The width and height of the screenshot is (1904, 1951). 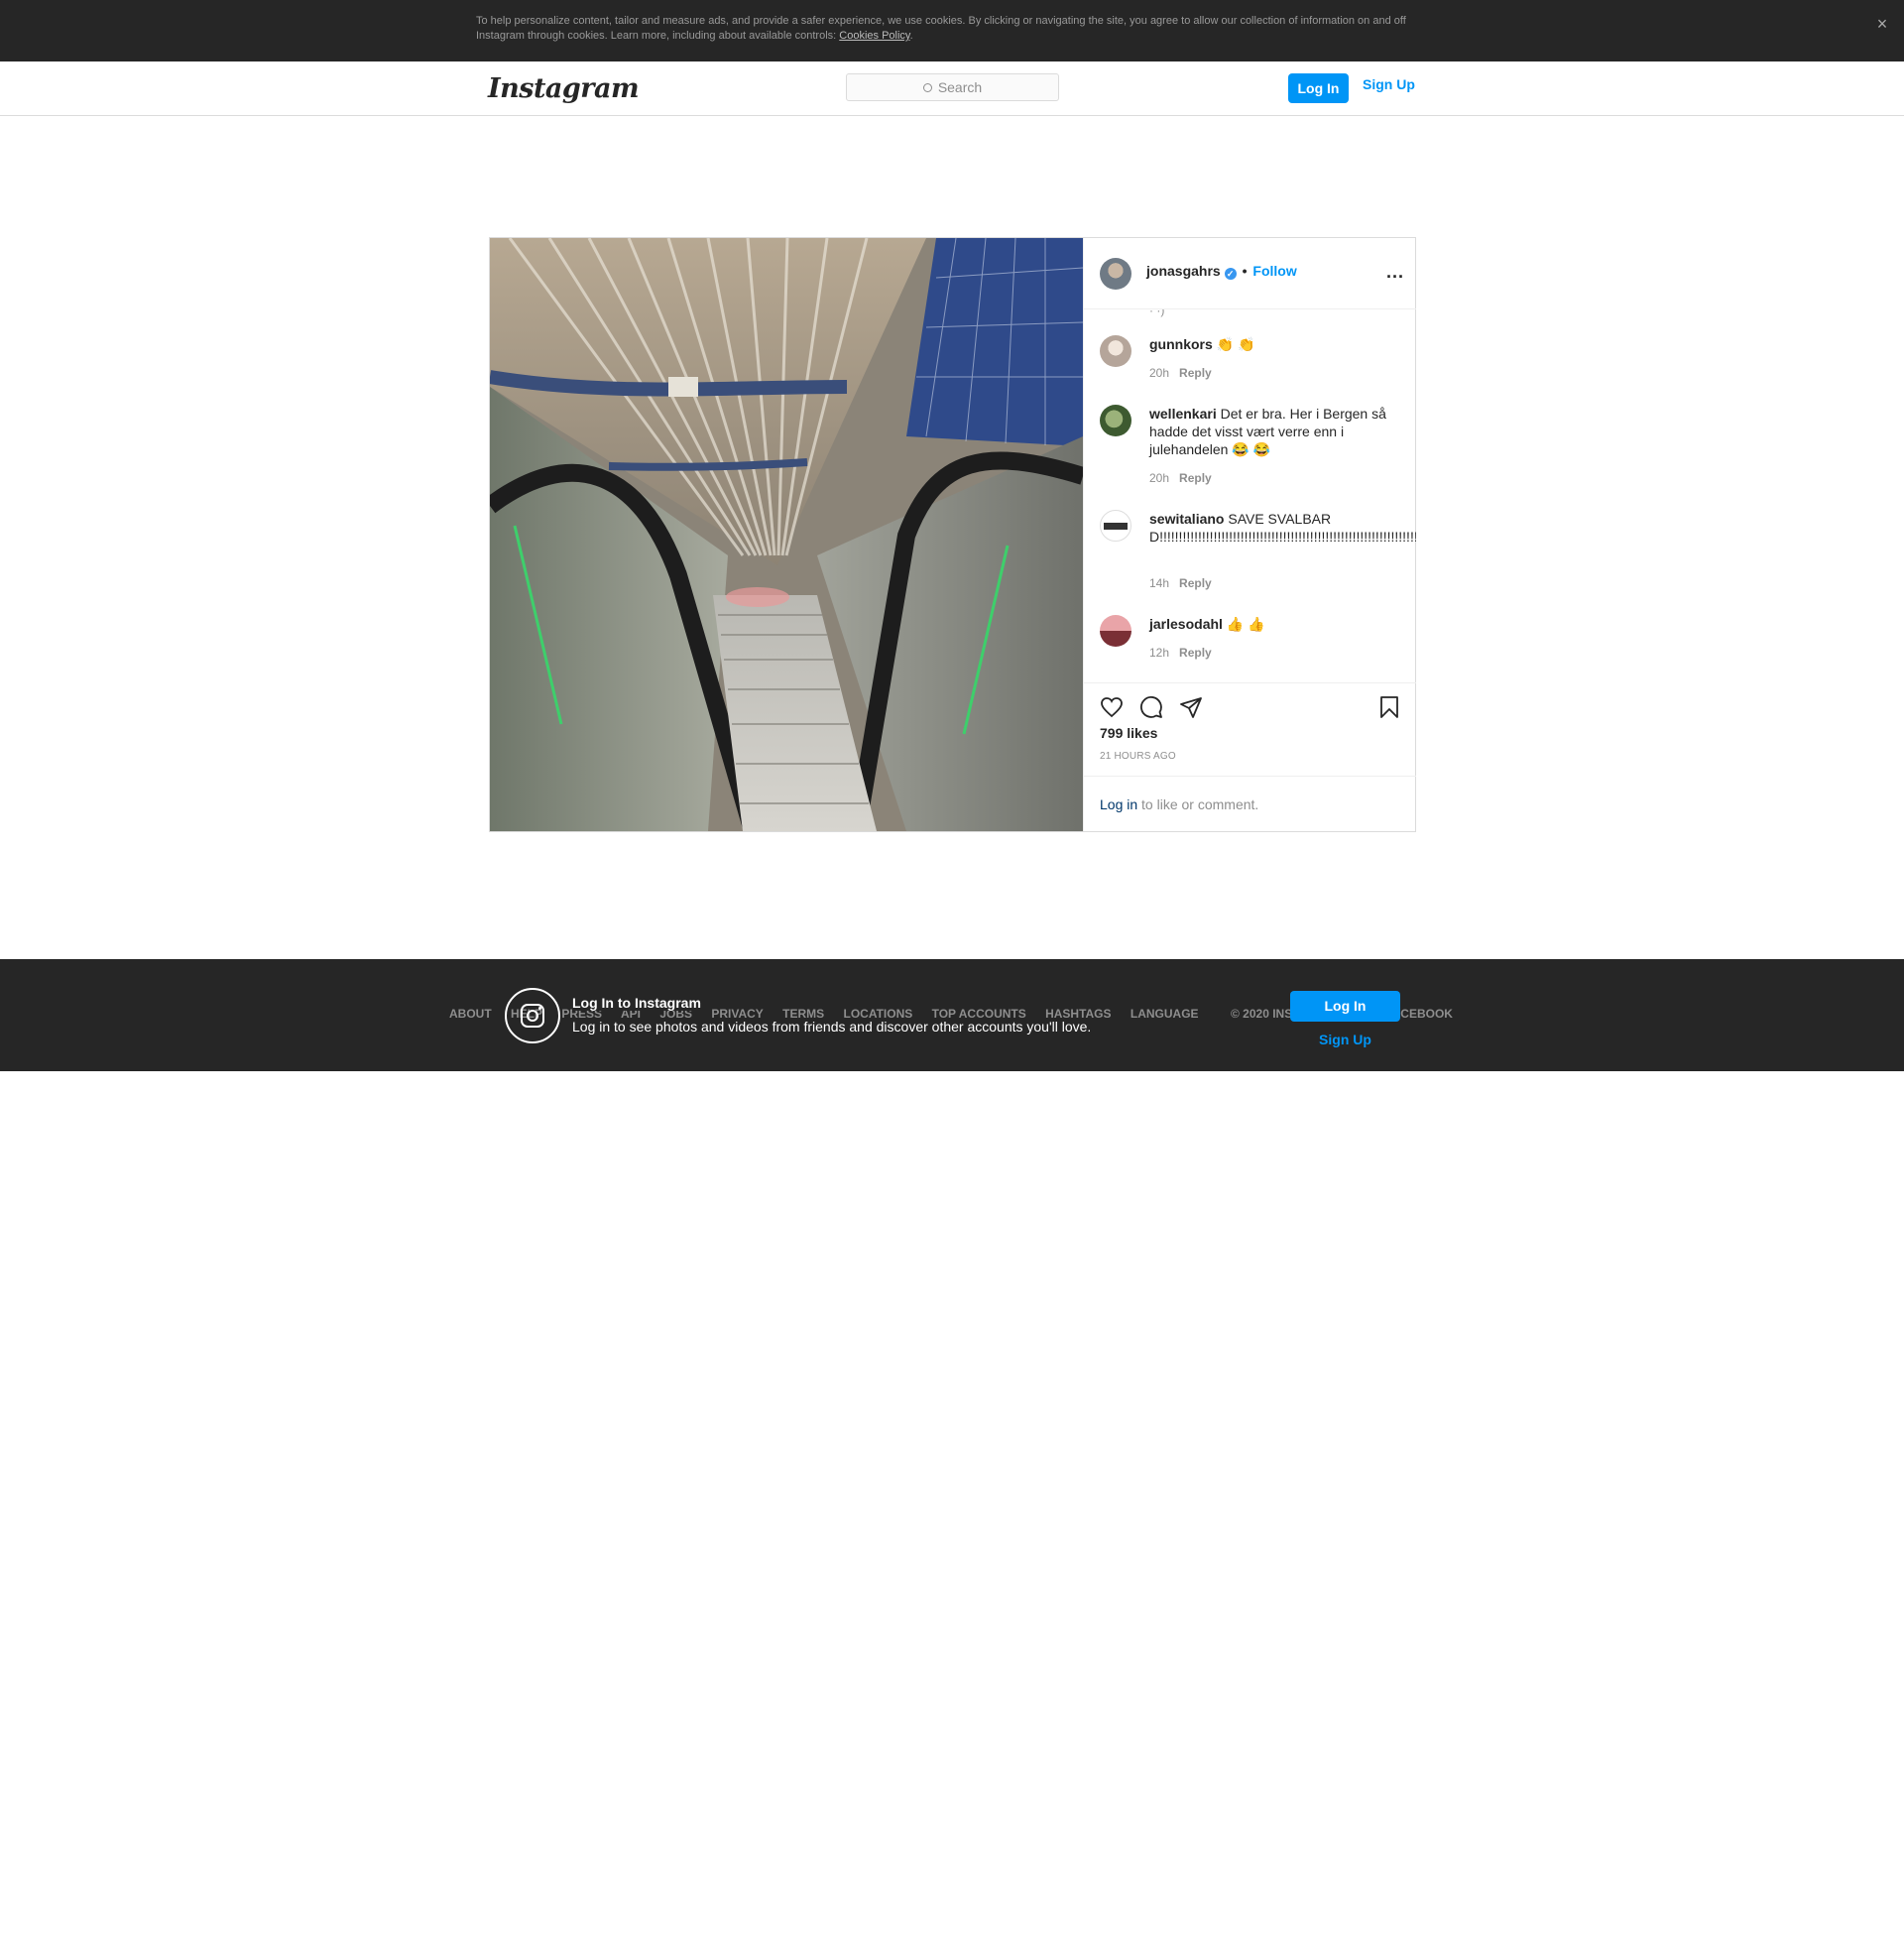 What do you see at coordinates (1181, 344) in the screenshot?
I see `comment-username: gunnkors` at bounding box center [1181, 344].